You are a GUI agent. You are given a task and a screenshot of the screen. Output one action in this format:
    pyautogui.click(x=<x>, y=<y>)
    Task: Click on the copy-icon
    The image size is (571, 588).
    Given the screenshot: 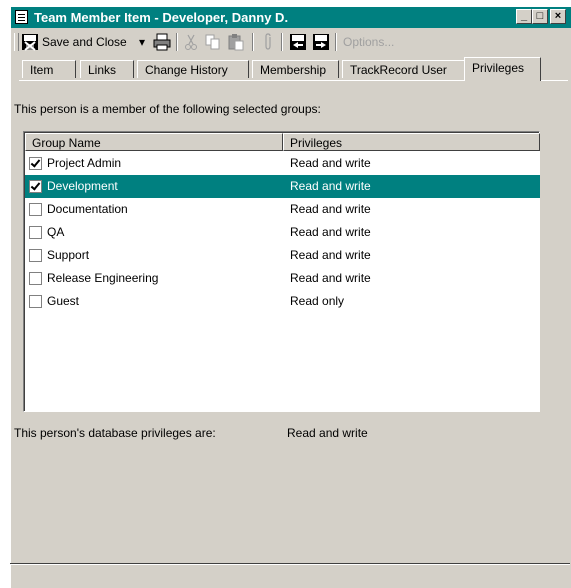 What is the action you would take?
    pyautogui.click(x=212, y=42)
    